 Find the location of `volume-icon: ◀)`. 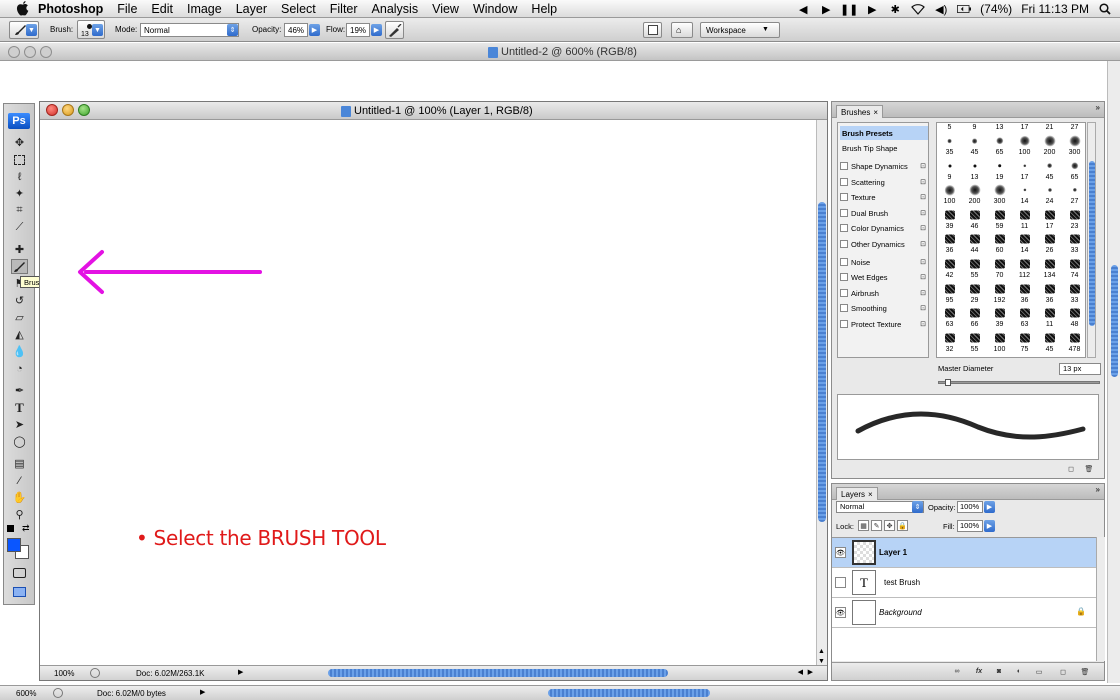

volume-icon: ◀) is located at coordinates (941, 9).